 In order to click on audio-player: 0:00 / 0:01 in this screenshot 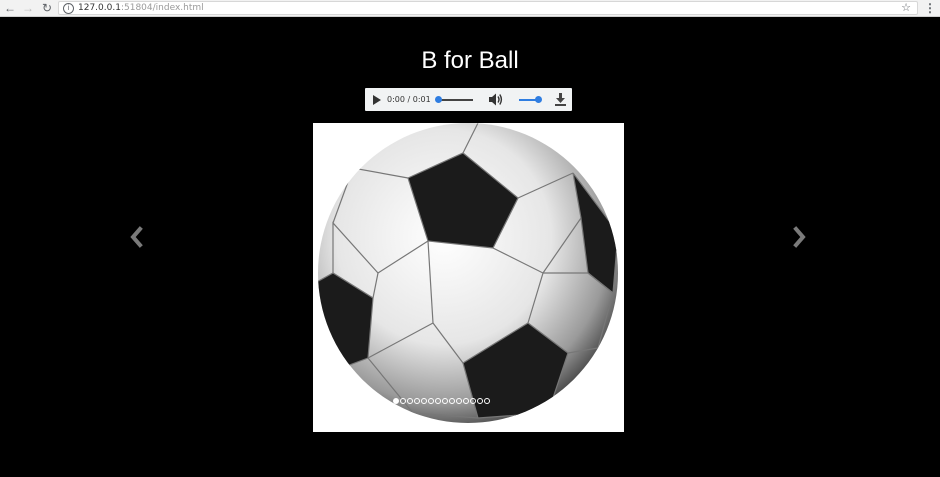, I will do `click(468, 99)`.